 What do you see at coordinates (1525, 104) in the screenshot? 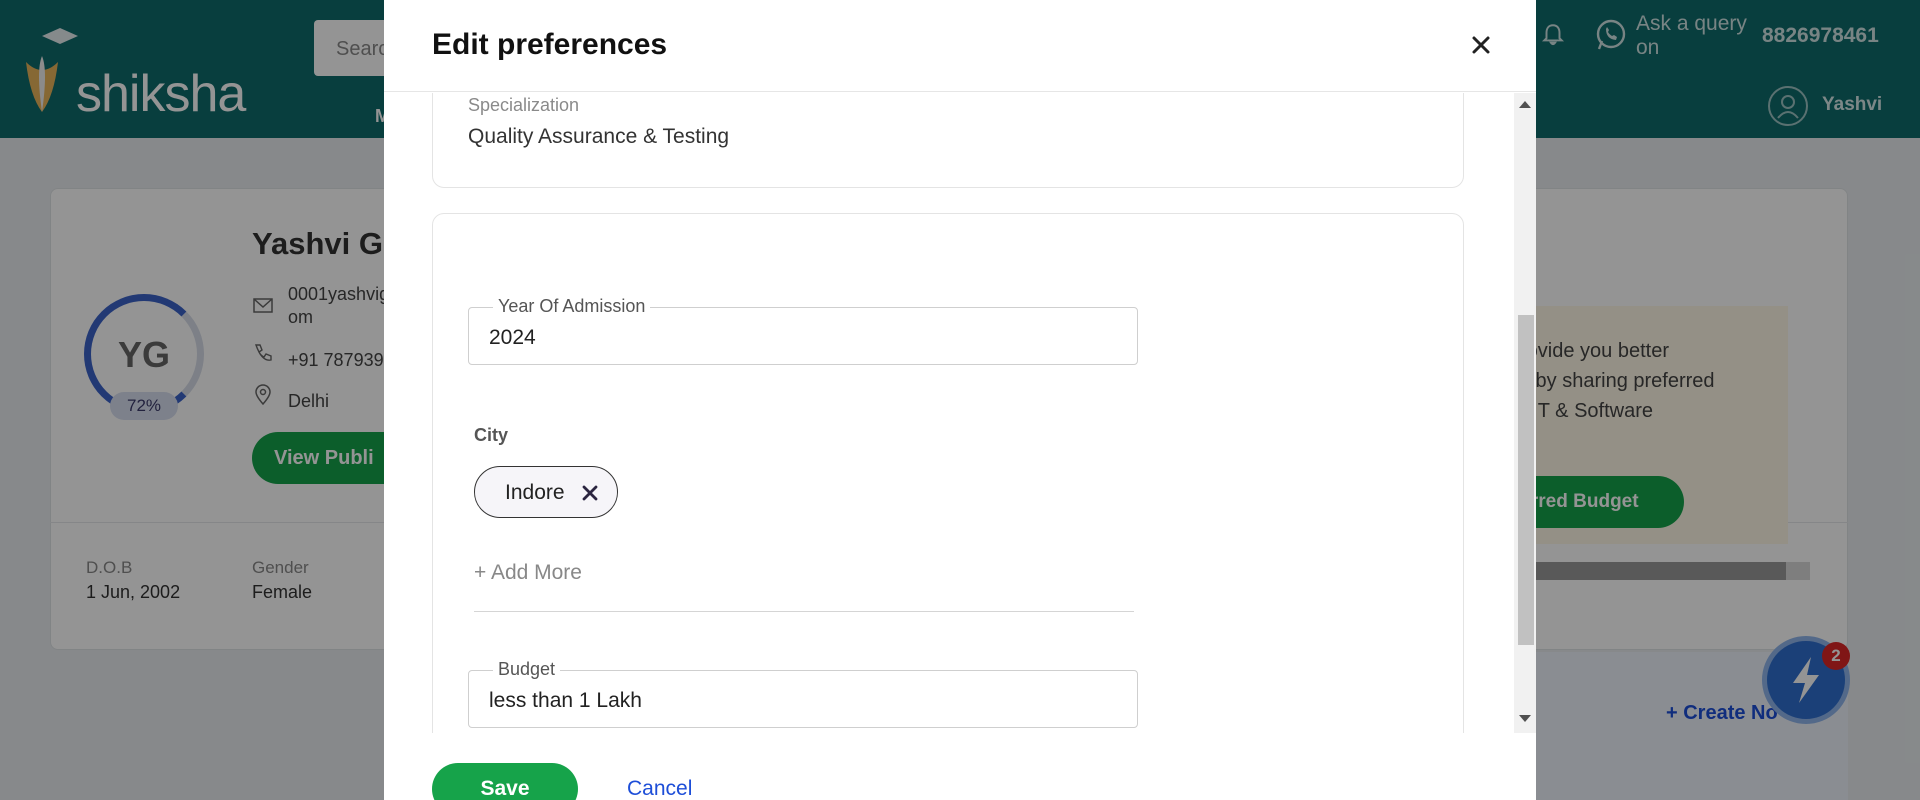
I see `scroll-up-arrow-icon` at bounding box center [1525, 104].